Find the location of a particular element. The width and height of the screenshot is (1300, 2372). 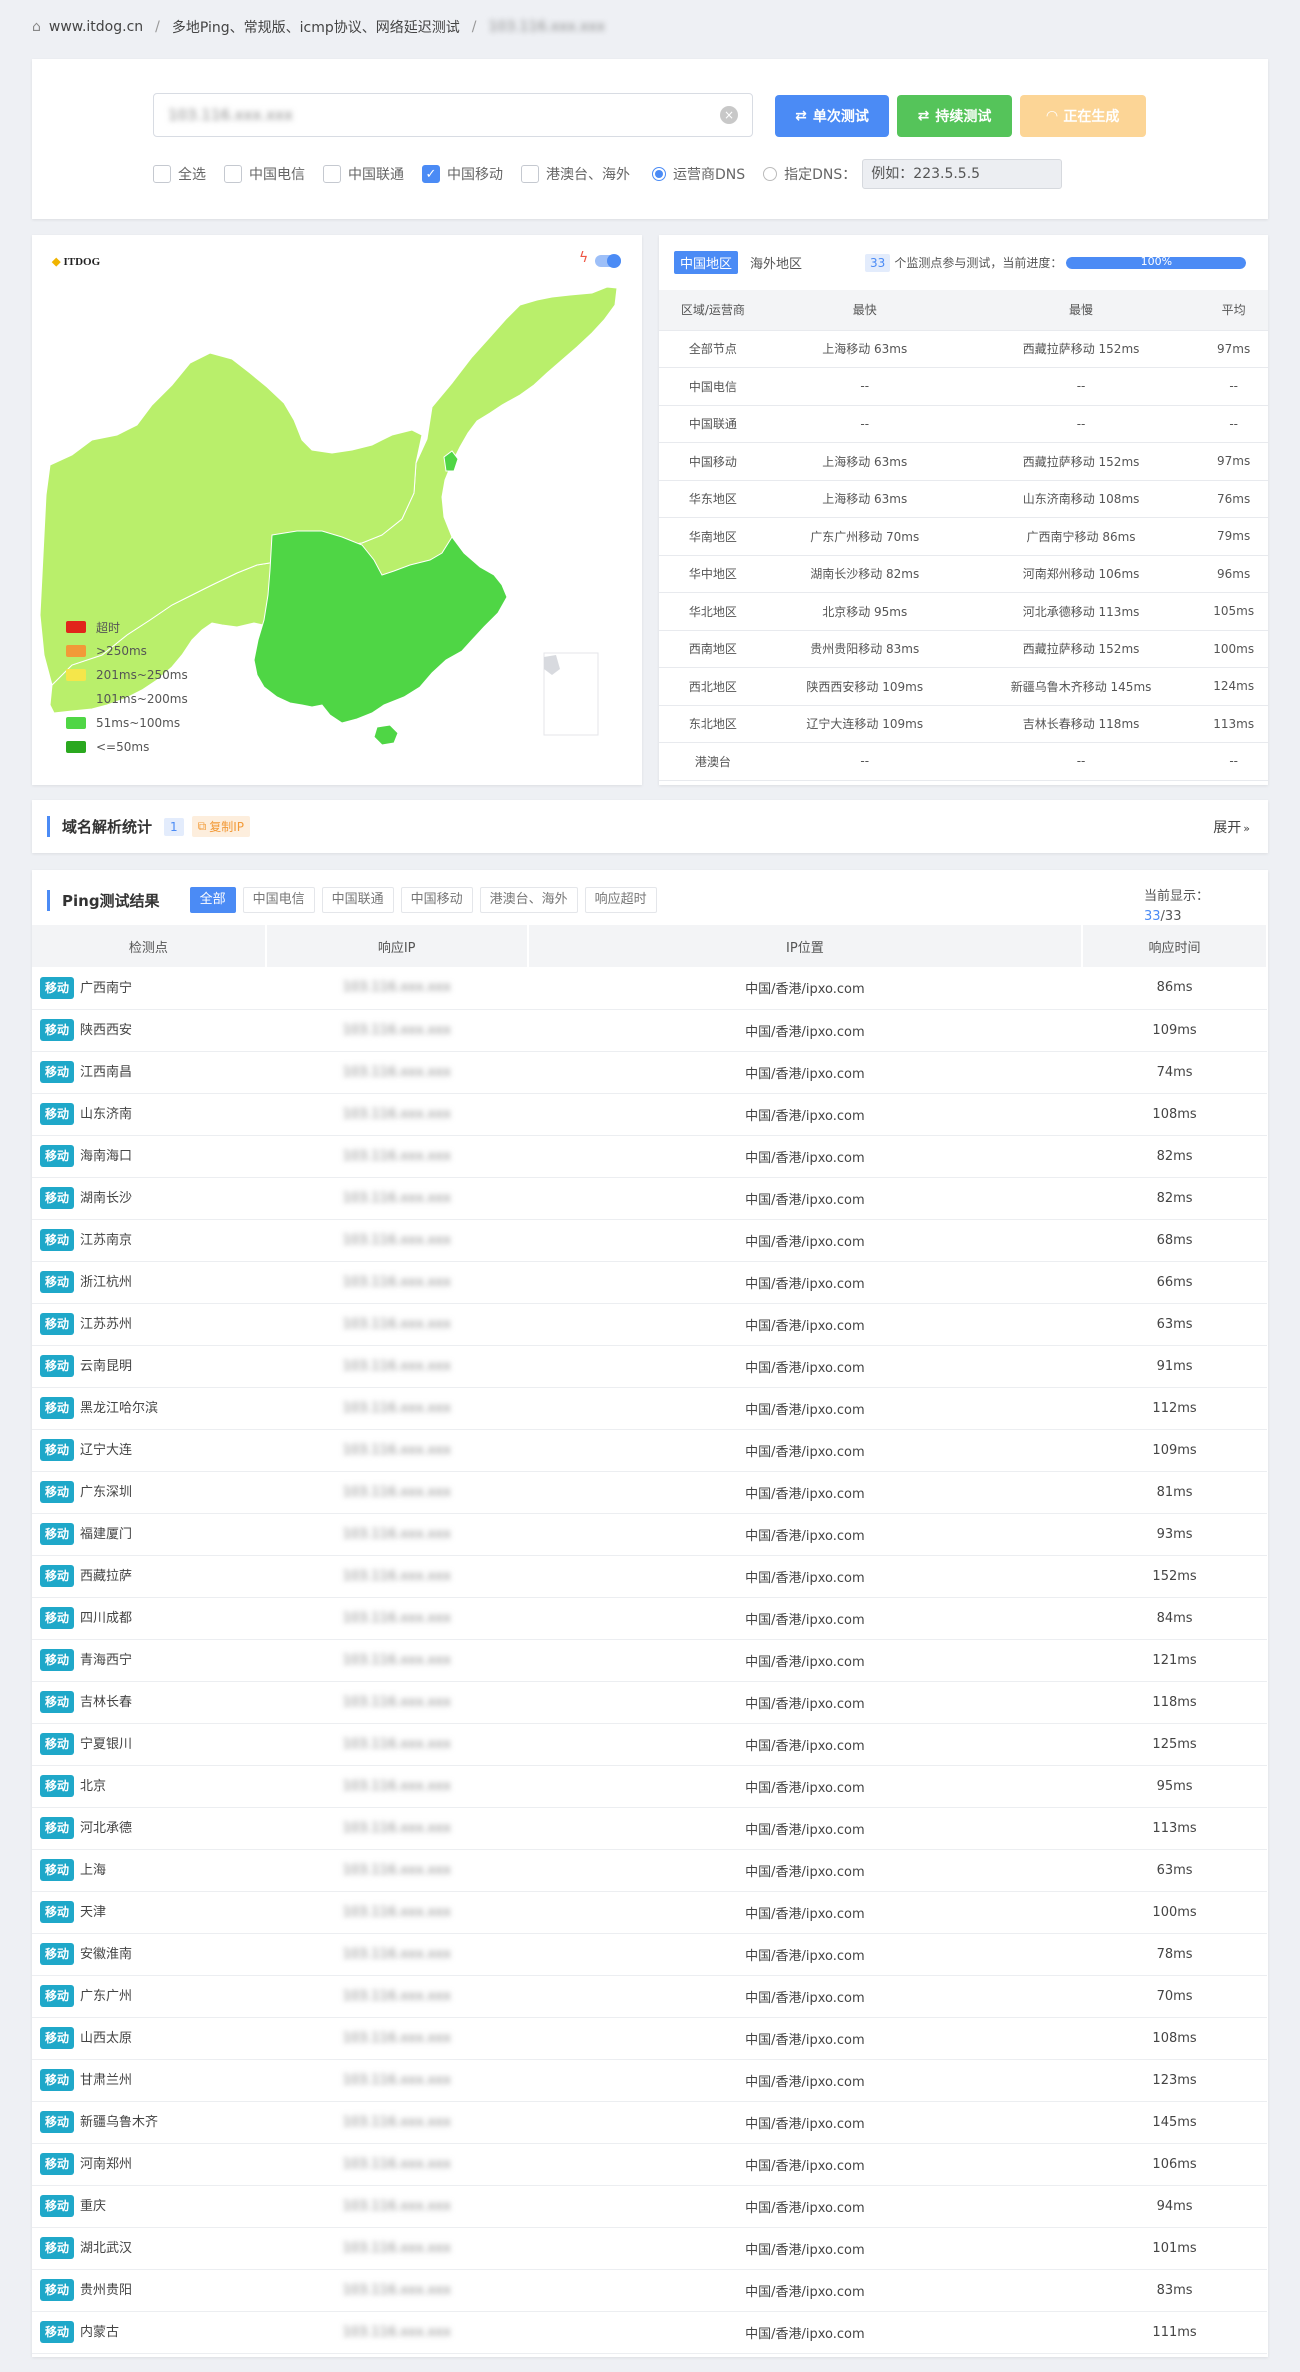

probe-cell: 移动 吉林长春 is located at coordinates (149, 1702).